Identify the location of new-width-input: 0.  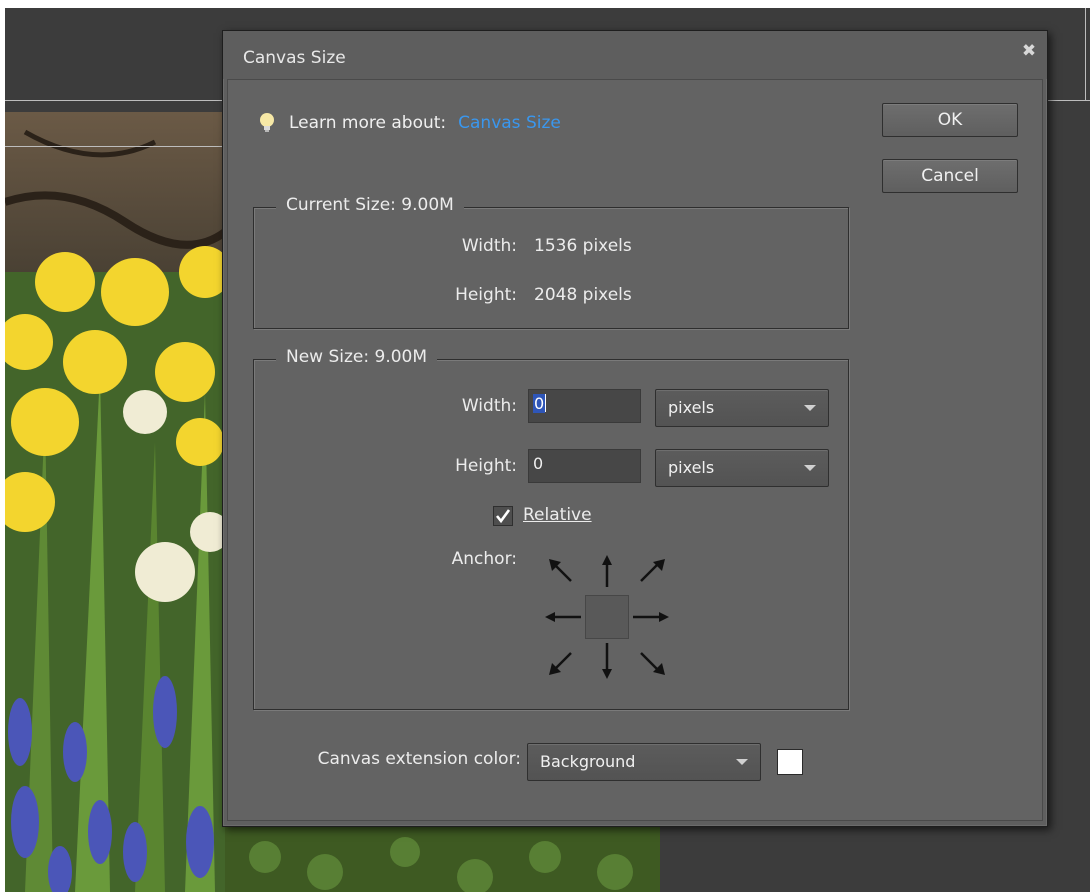
(584, 406).